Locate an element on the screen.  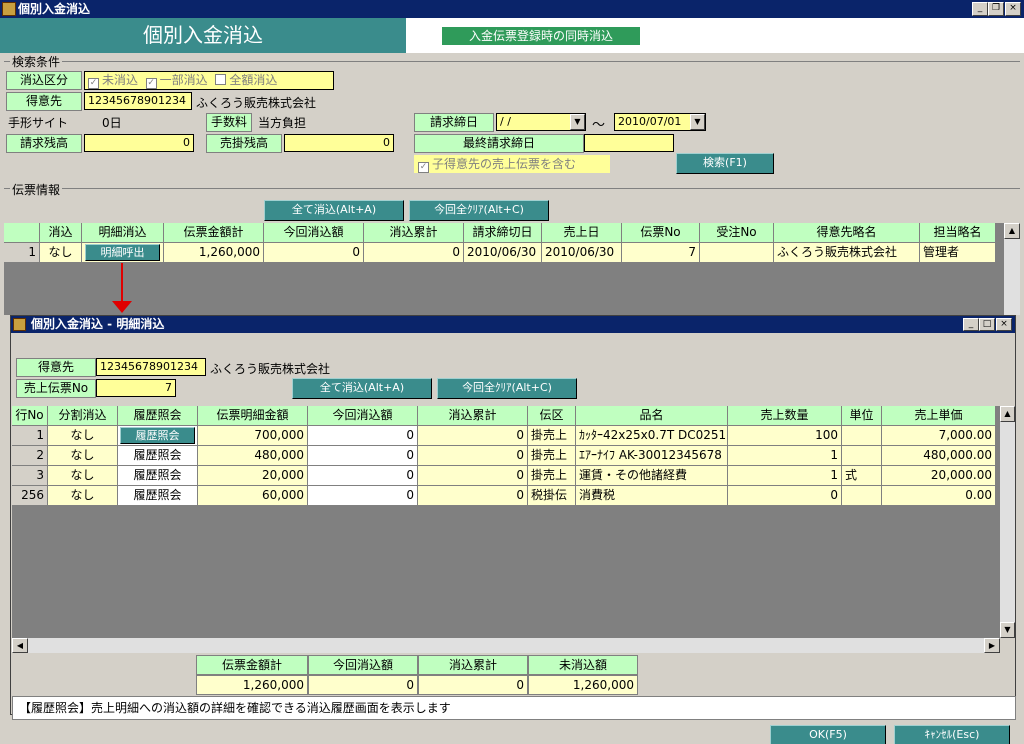
total-value-amount: 1,260,000 is located at coordinates (252, 685).